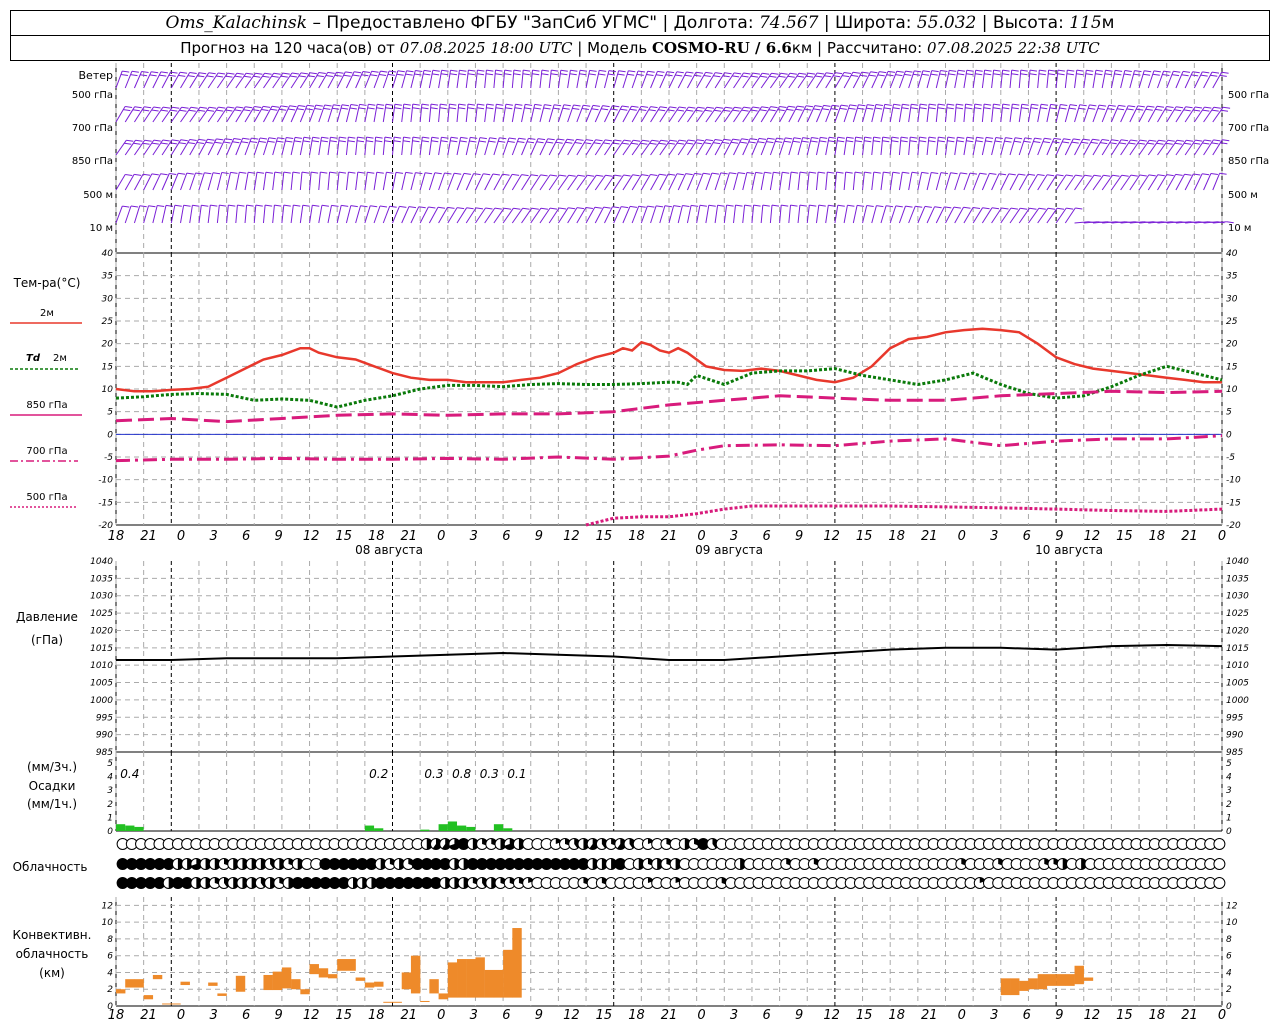 This screenshot has height=1024, width=1280. Describe the element at coordinates (1237, 631) in the screenshot. I see `pressure-ytick-right: 1020` at that location.